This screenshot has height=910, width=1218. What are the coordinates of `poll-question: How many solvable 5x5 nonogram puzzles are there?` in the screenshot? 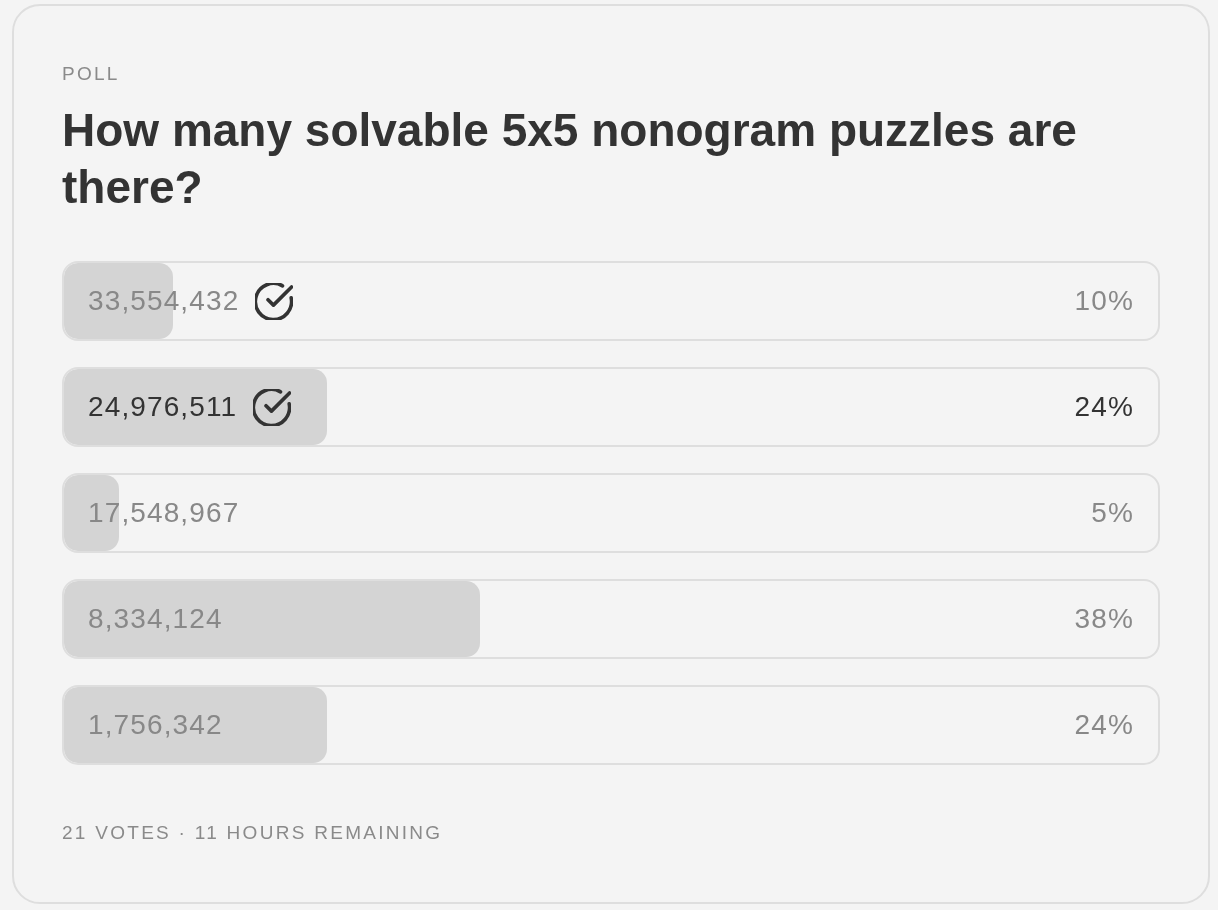 It's located at (570, 159).